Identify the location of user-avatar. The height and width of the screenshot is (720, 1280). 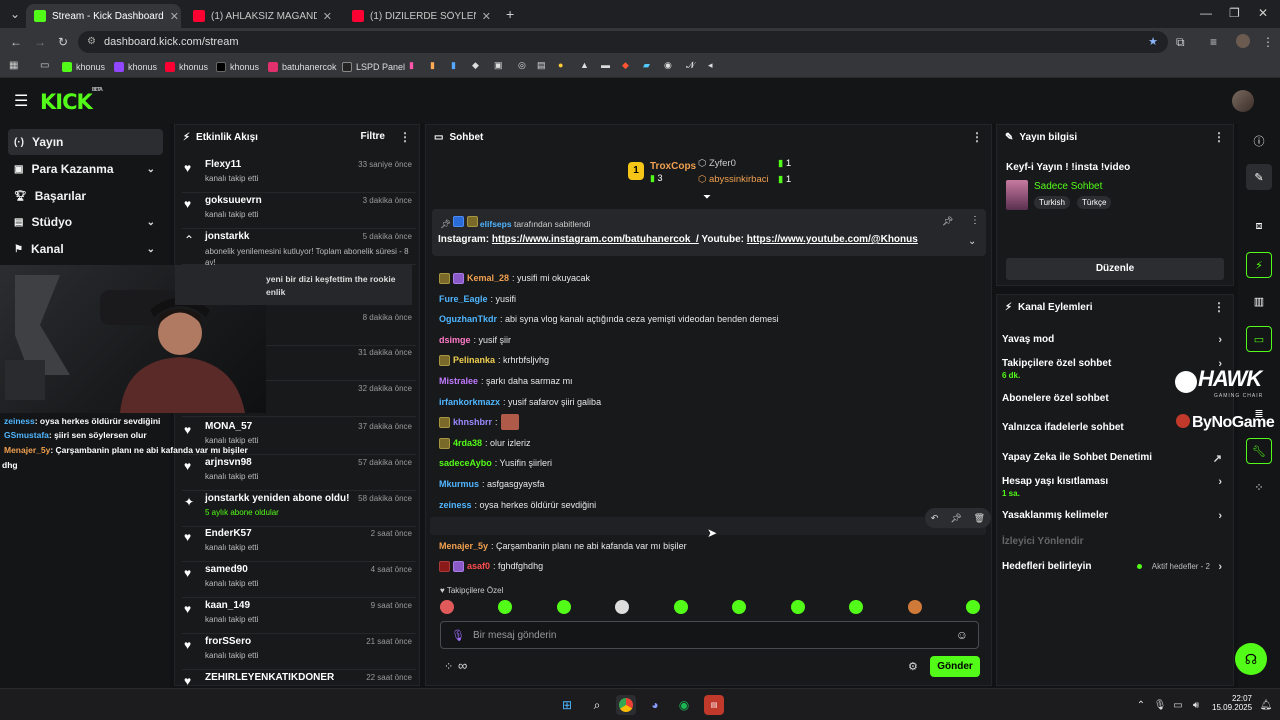
(1243, 101).